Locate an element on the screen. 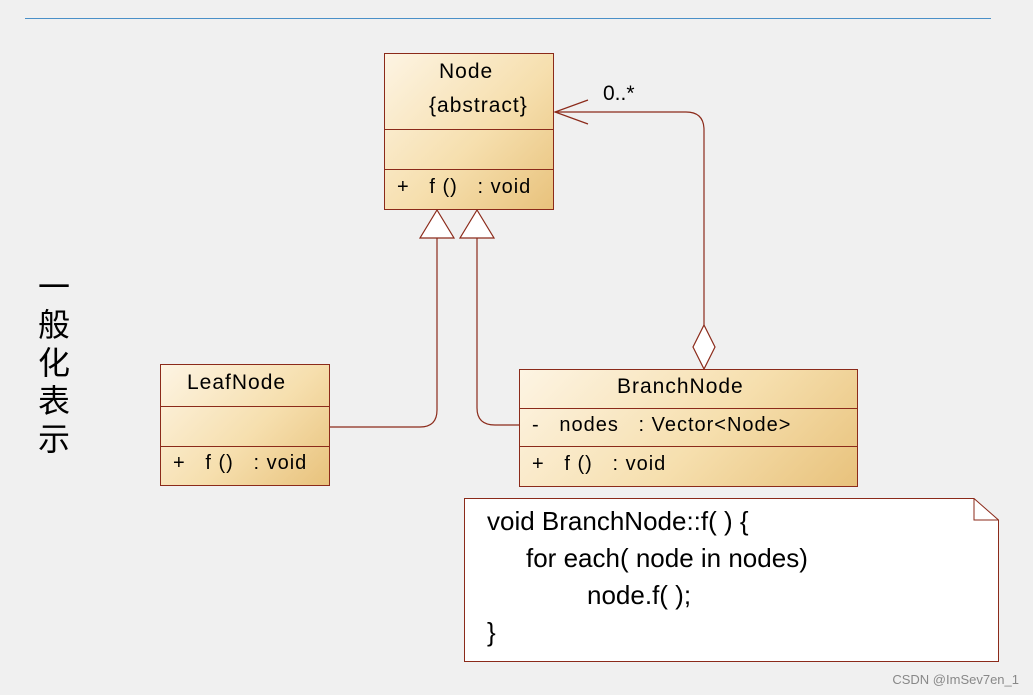  multiplicity-label: 0..* is located at coordinates (619, 93).